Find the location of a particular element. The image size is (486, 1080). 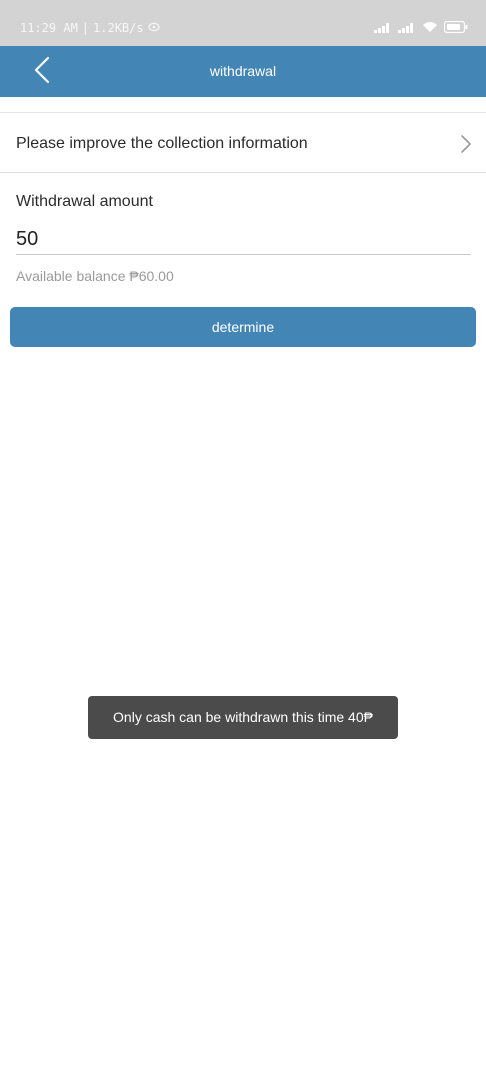

status-bar: 11:29 AM | 1.2KB/s is located at coordinates (243, 23).